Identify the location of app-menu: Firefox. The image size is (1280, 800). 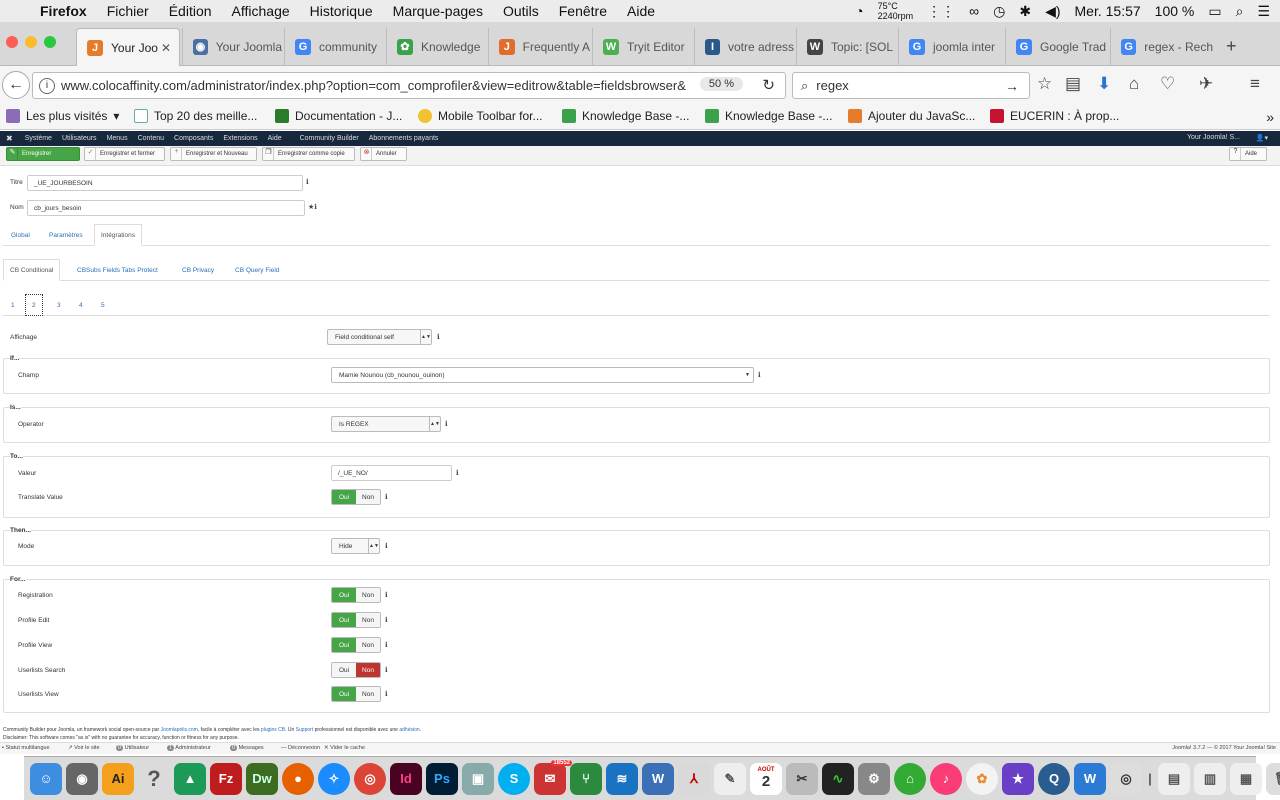
(63, 11).